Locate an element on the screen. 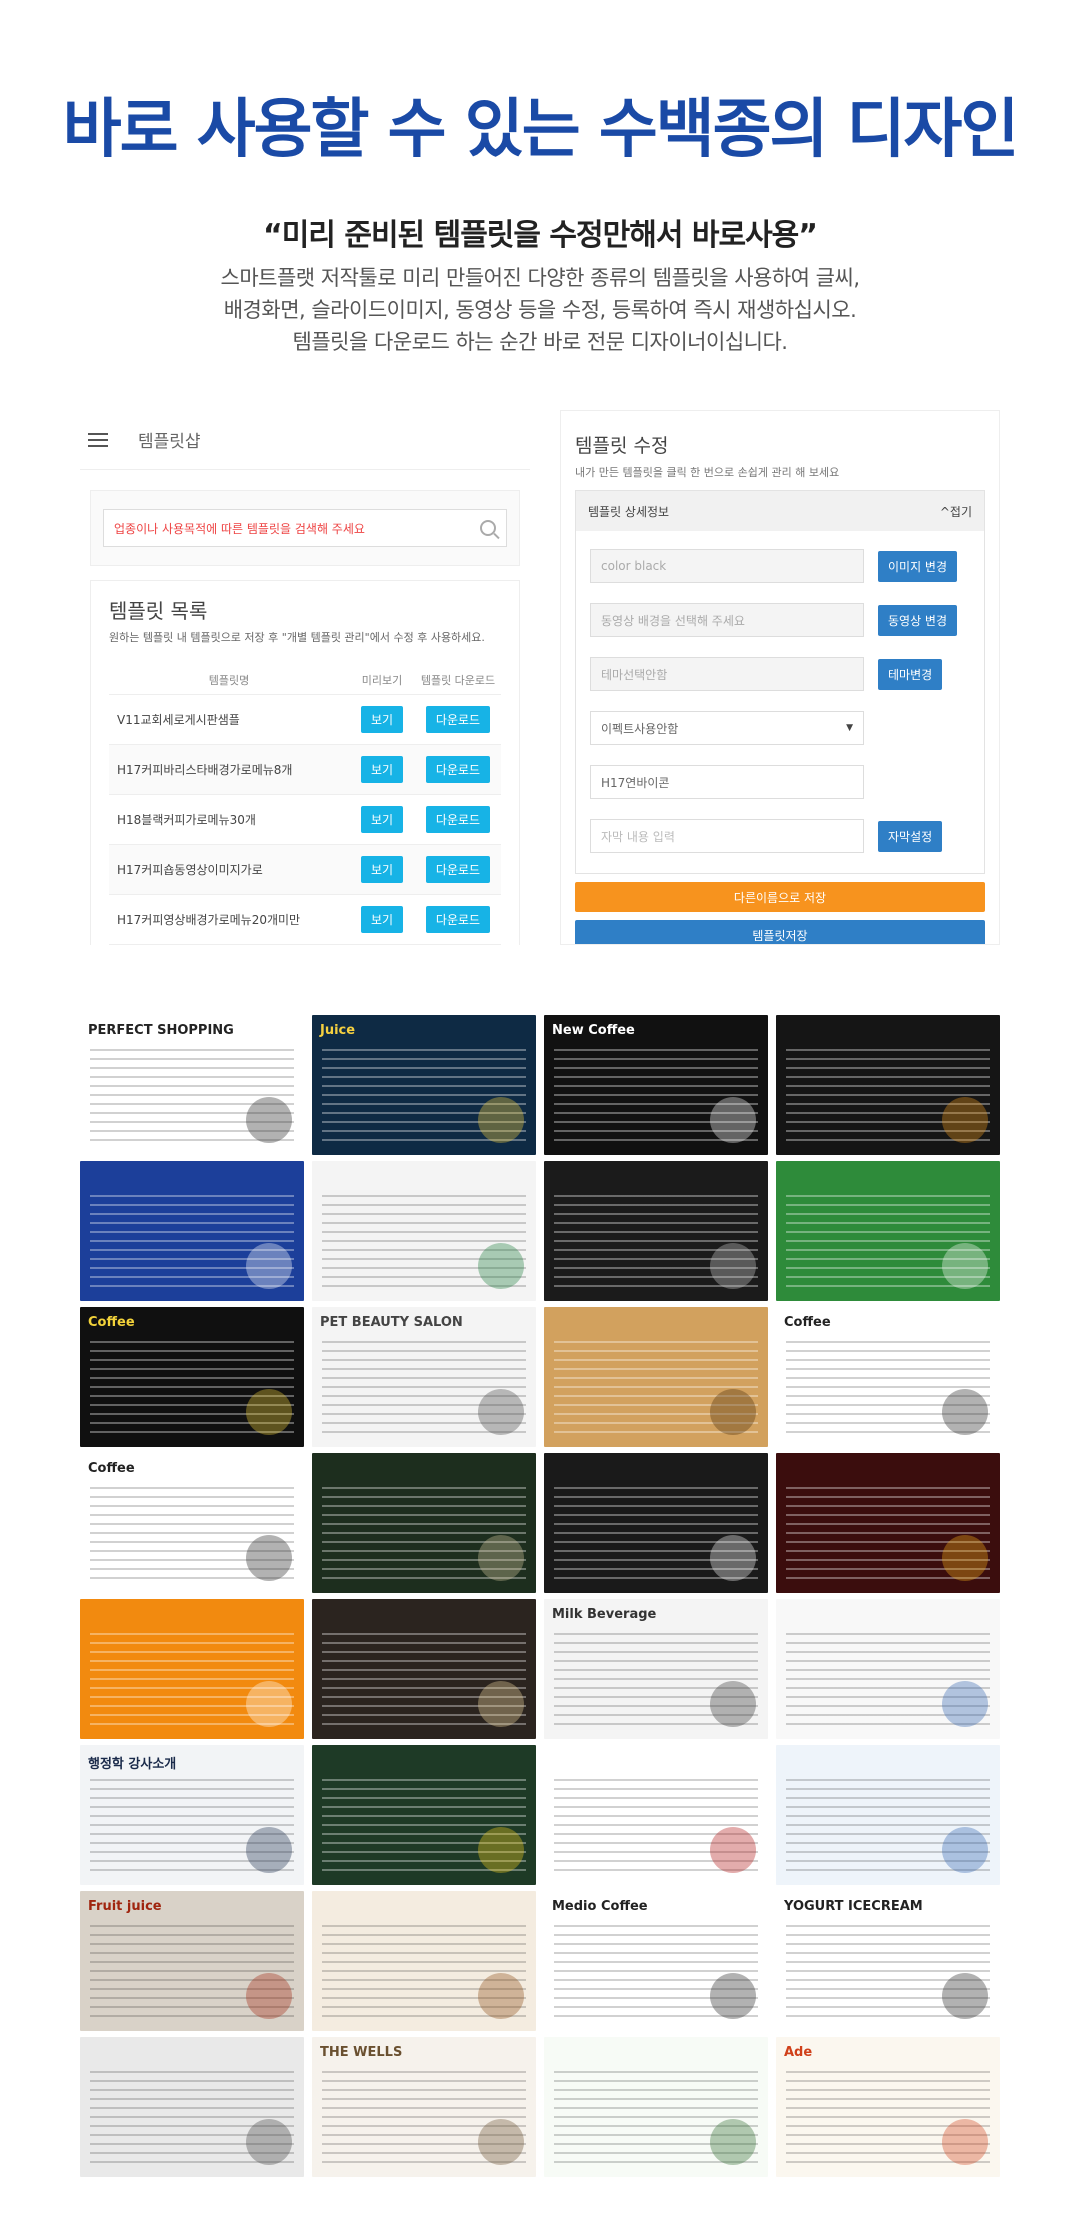 Image resolution: width=1080 pixels, height=2220 pixels. description-line-3: 템플릿을 다운로드 하는 순간 바로 전문 디자이너이십니다. is located at coordinates (540, 342).